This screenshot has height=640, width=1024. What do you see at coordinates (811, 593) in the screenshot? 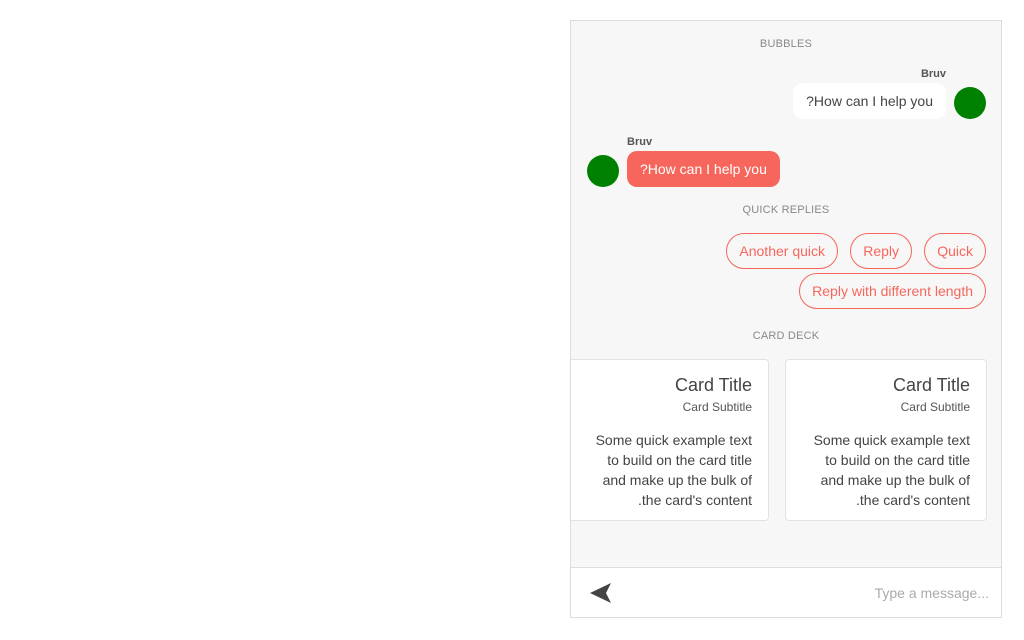
I see `message-input` at bounding box center [811, 593].